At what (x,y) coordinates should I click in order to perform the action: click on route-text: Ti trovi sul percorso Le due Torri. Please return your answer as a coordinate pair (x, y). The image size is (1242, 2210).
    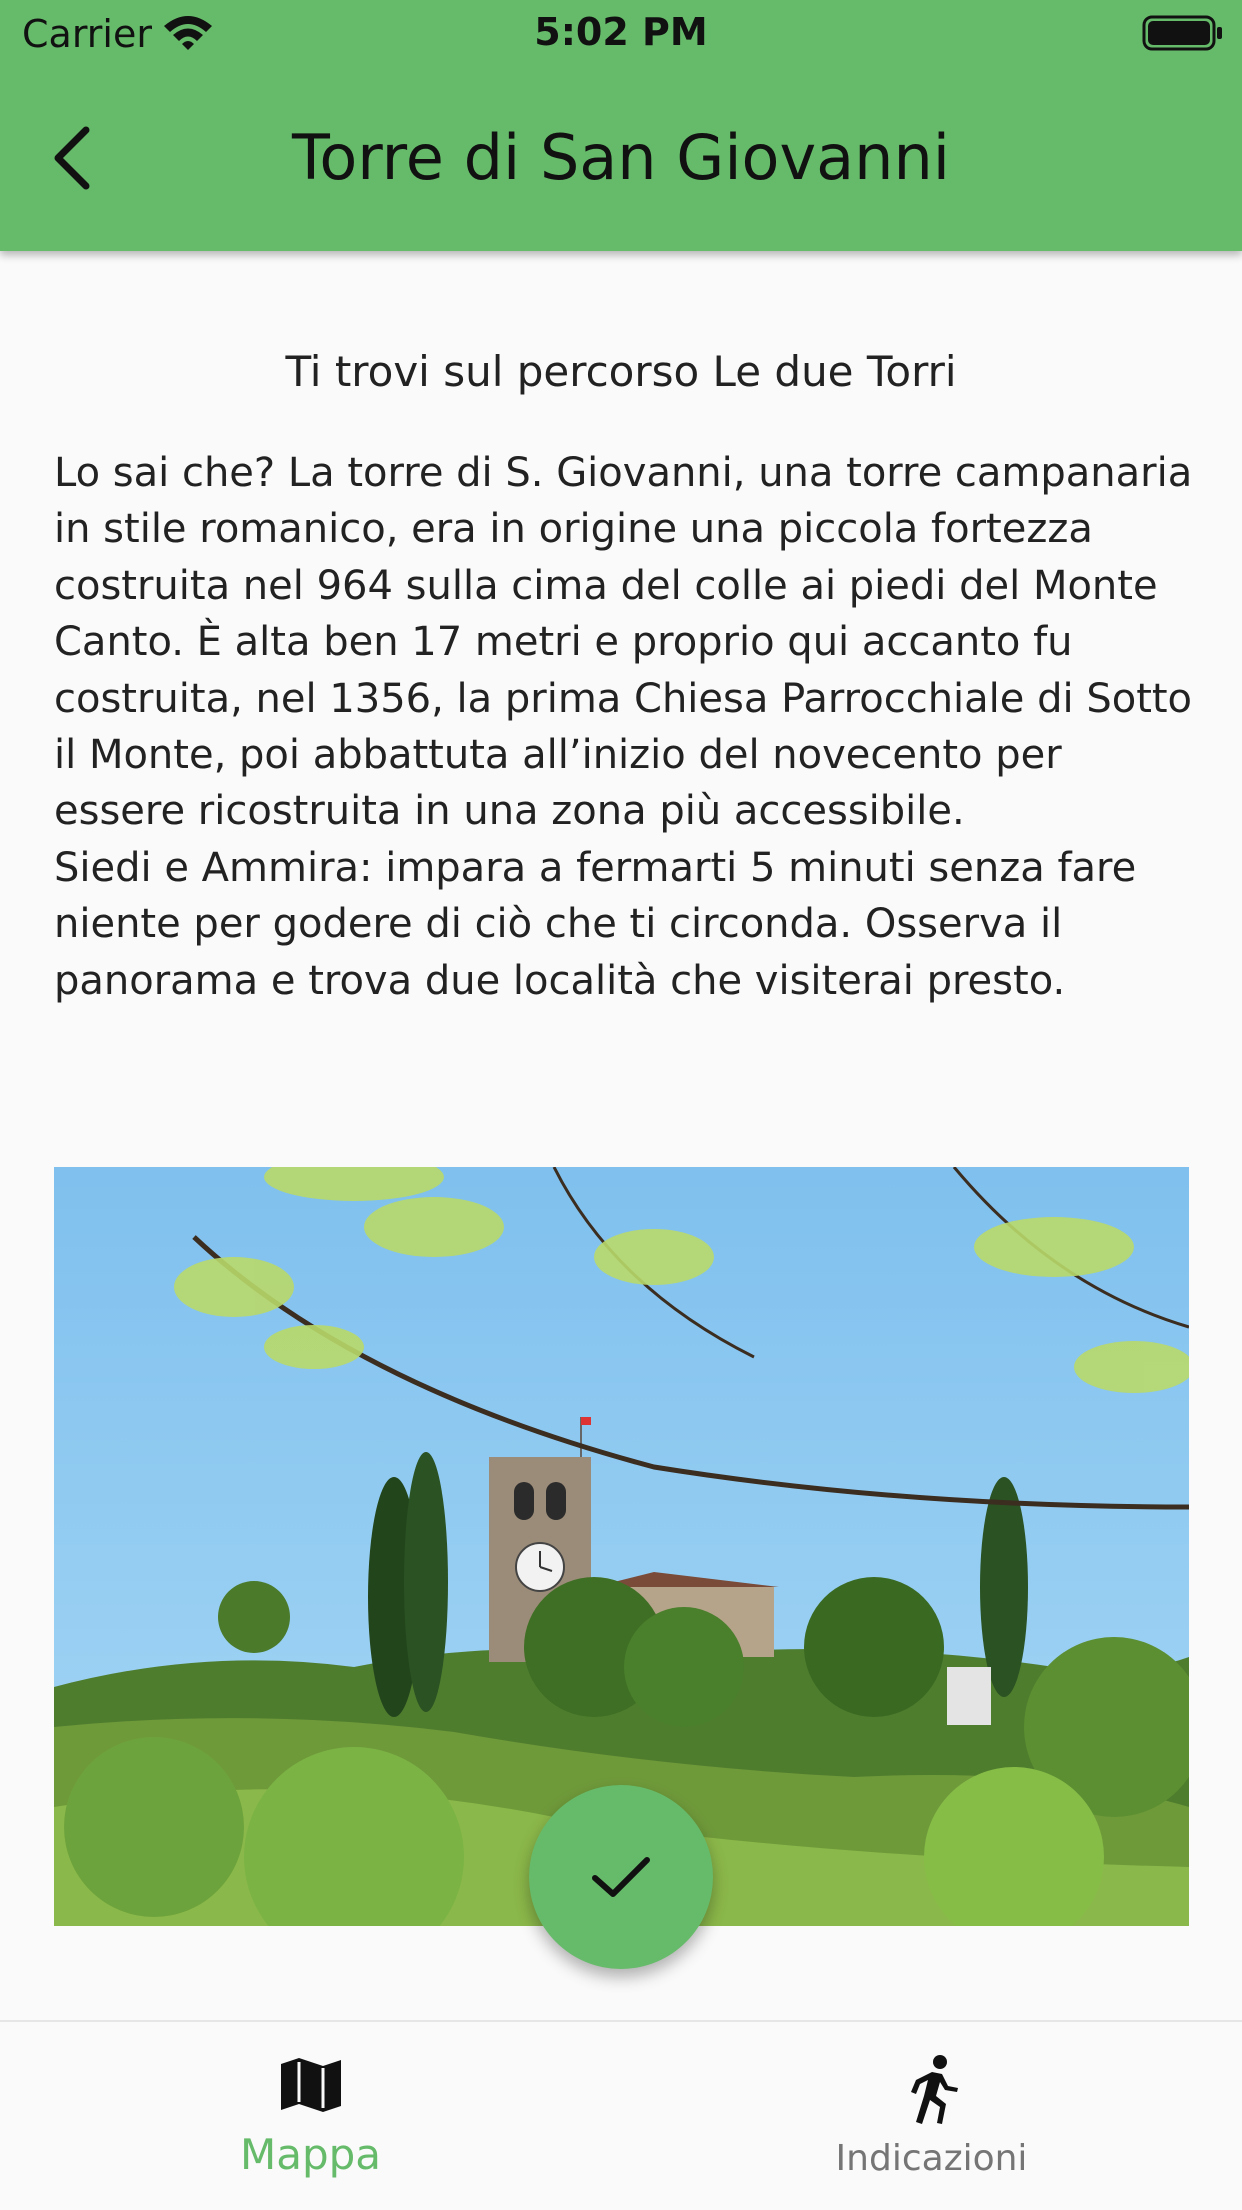
    Looking at the image, I should click on (621, 371).